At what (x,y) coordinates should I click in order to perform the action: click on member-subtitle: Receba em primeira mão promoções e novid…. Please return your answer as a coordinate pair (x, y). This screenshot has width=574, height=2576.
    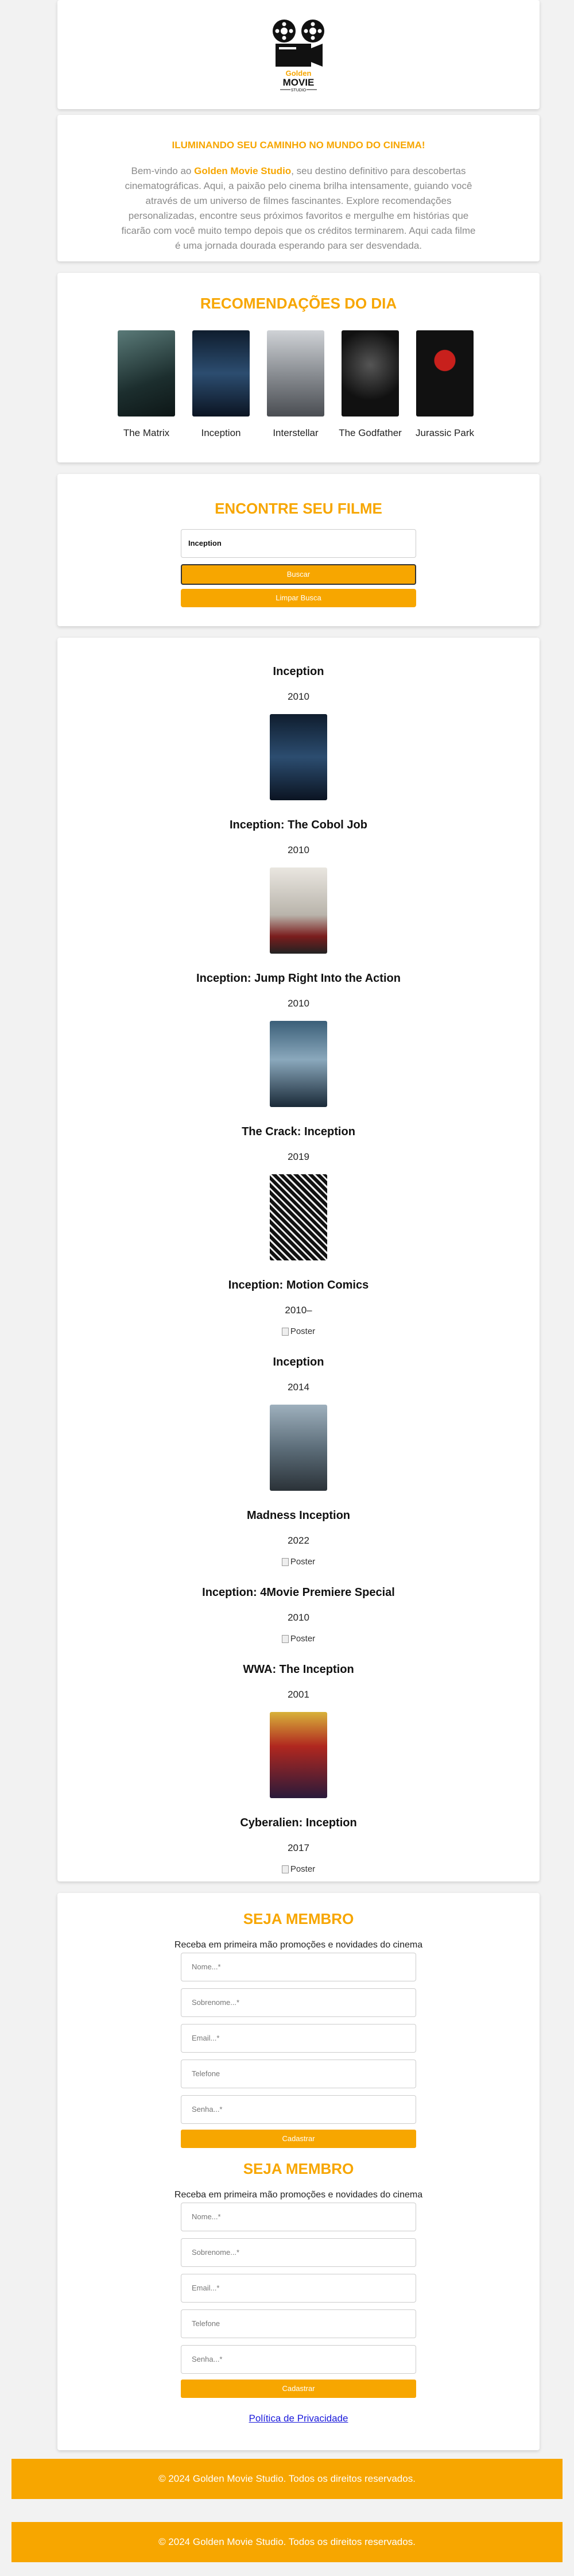
    Looking at the image, I should click on (298, 2195).